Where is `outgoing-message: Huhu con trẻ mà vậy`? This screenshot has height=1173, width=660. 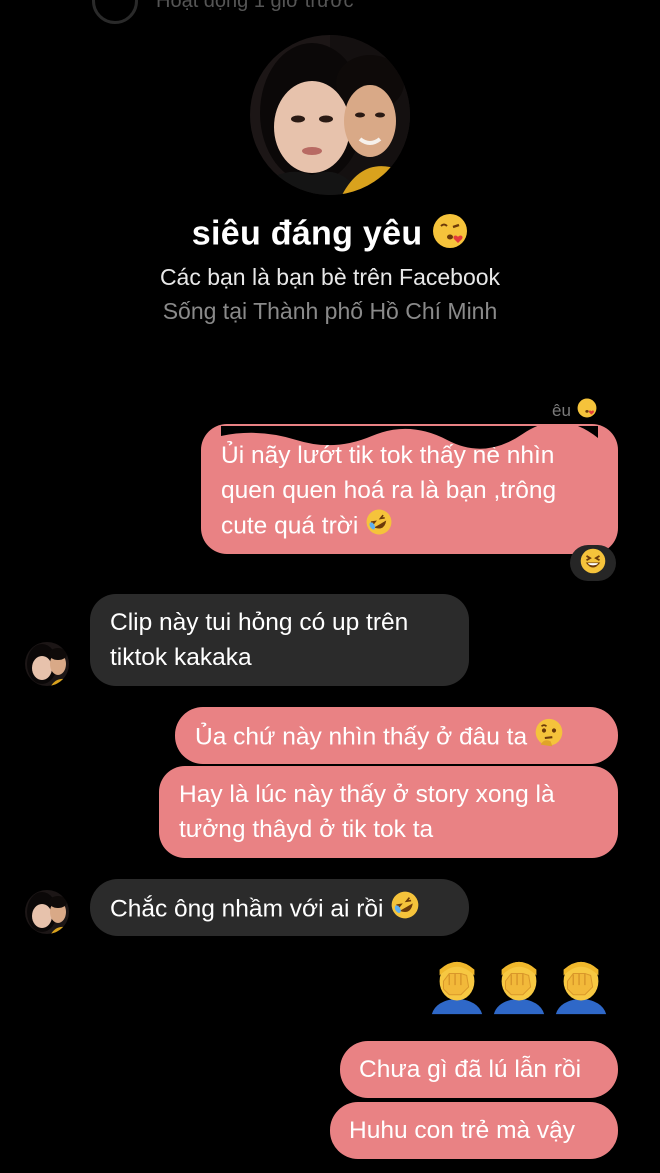 outgoing-message: Huhu con trẻ mà vậy is located at coordinates (474, 1130).